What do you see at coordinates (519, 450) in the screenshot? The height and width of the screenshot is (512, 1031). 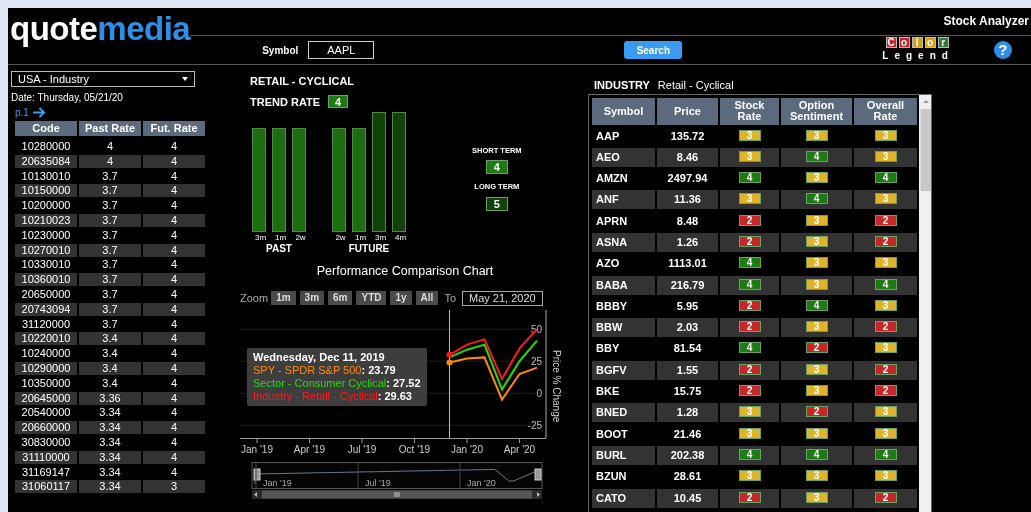 I see `axis-label: Apr '20` at bounding box center [519, 450].